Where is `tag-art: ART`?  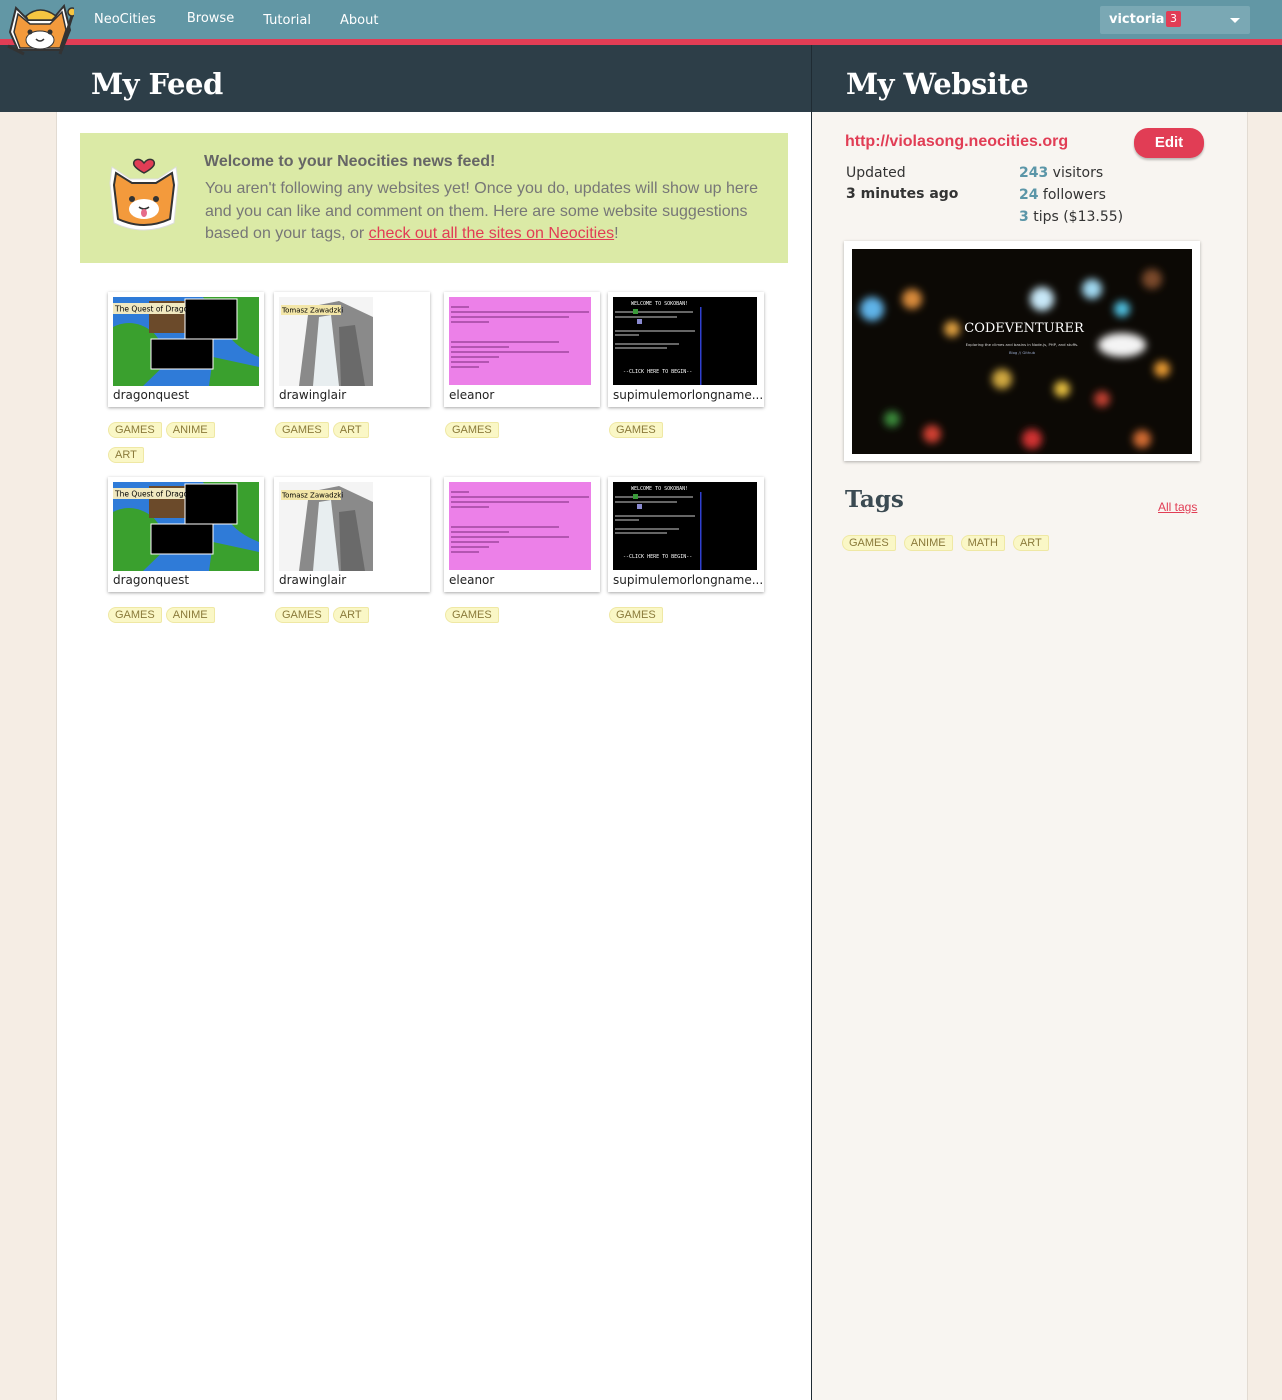 tag-art: ART is located at coordinates (1030, 543).